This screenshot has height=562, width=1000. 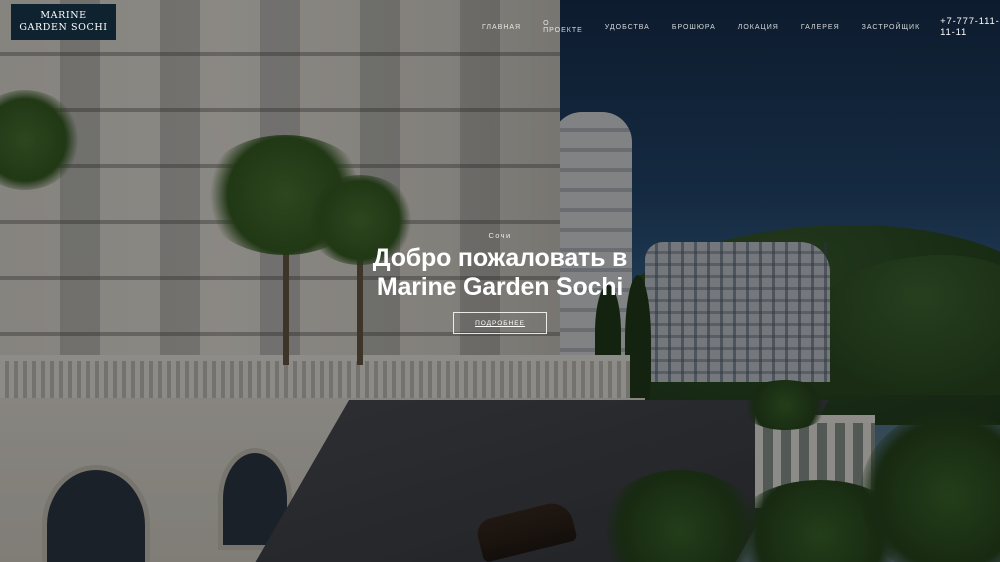 What do you see at coordinates (627, 27) in the screenshot?
I see `nav-link-amenities: УДОБСТВА` at bounding box center [627, 27].